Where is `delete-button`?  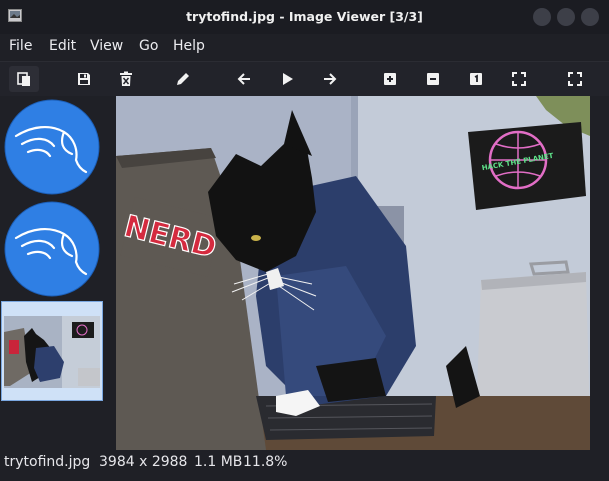
delete-button is located at coordinates (126, 79).